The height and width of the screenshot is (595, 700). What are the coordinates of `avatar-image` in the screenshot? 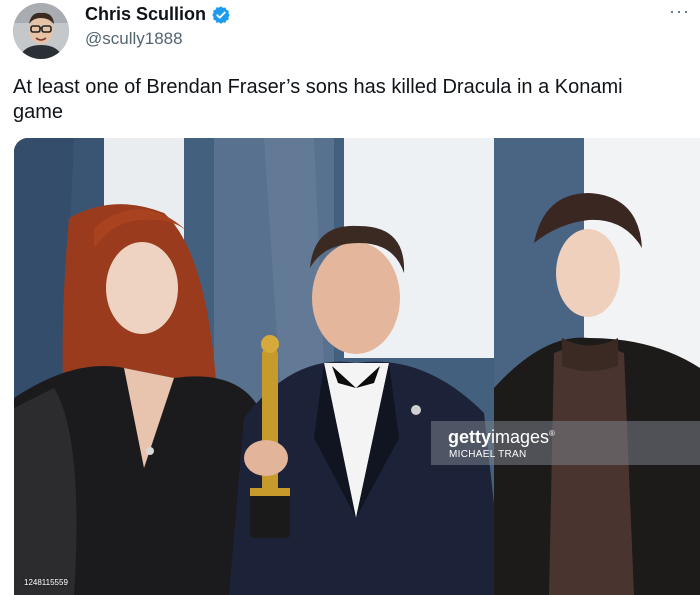 It's located at (41, 31).